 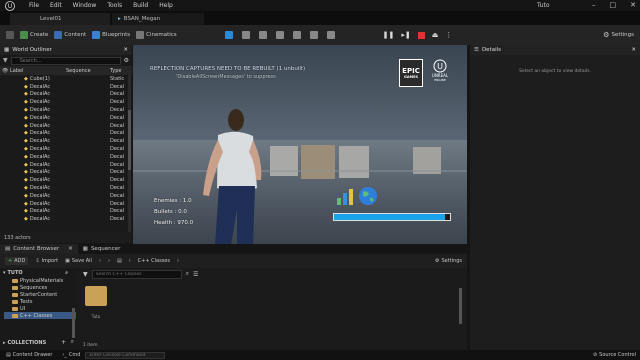 I want to click on plus-icon: +, so click(x=10, y=261).